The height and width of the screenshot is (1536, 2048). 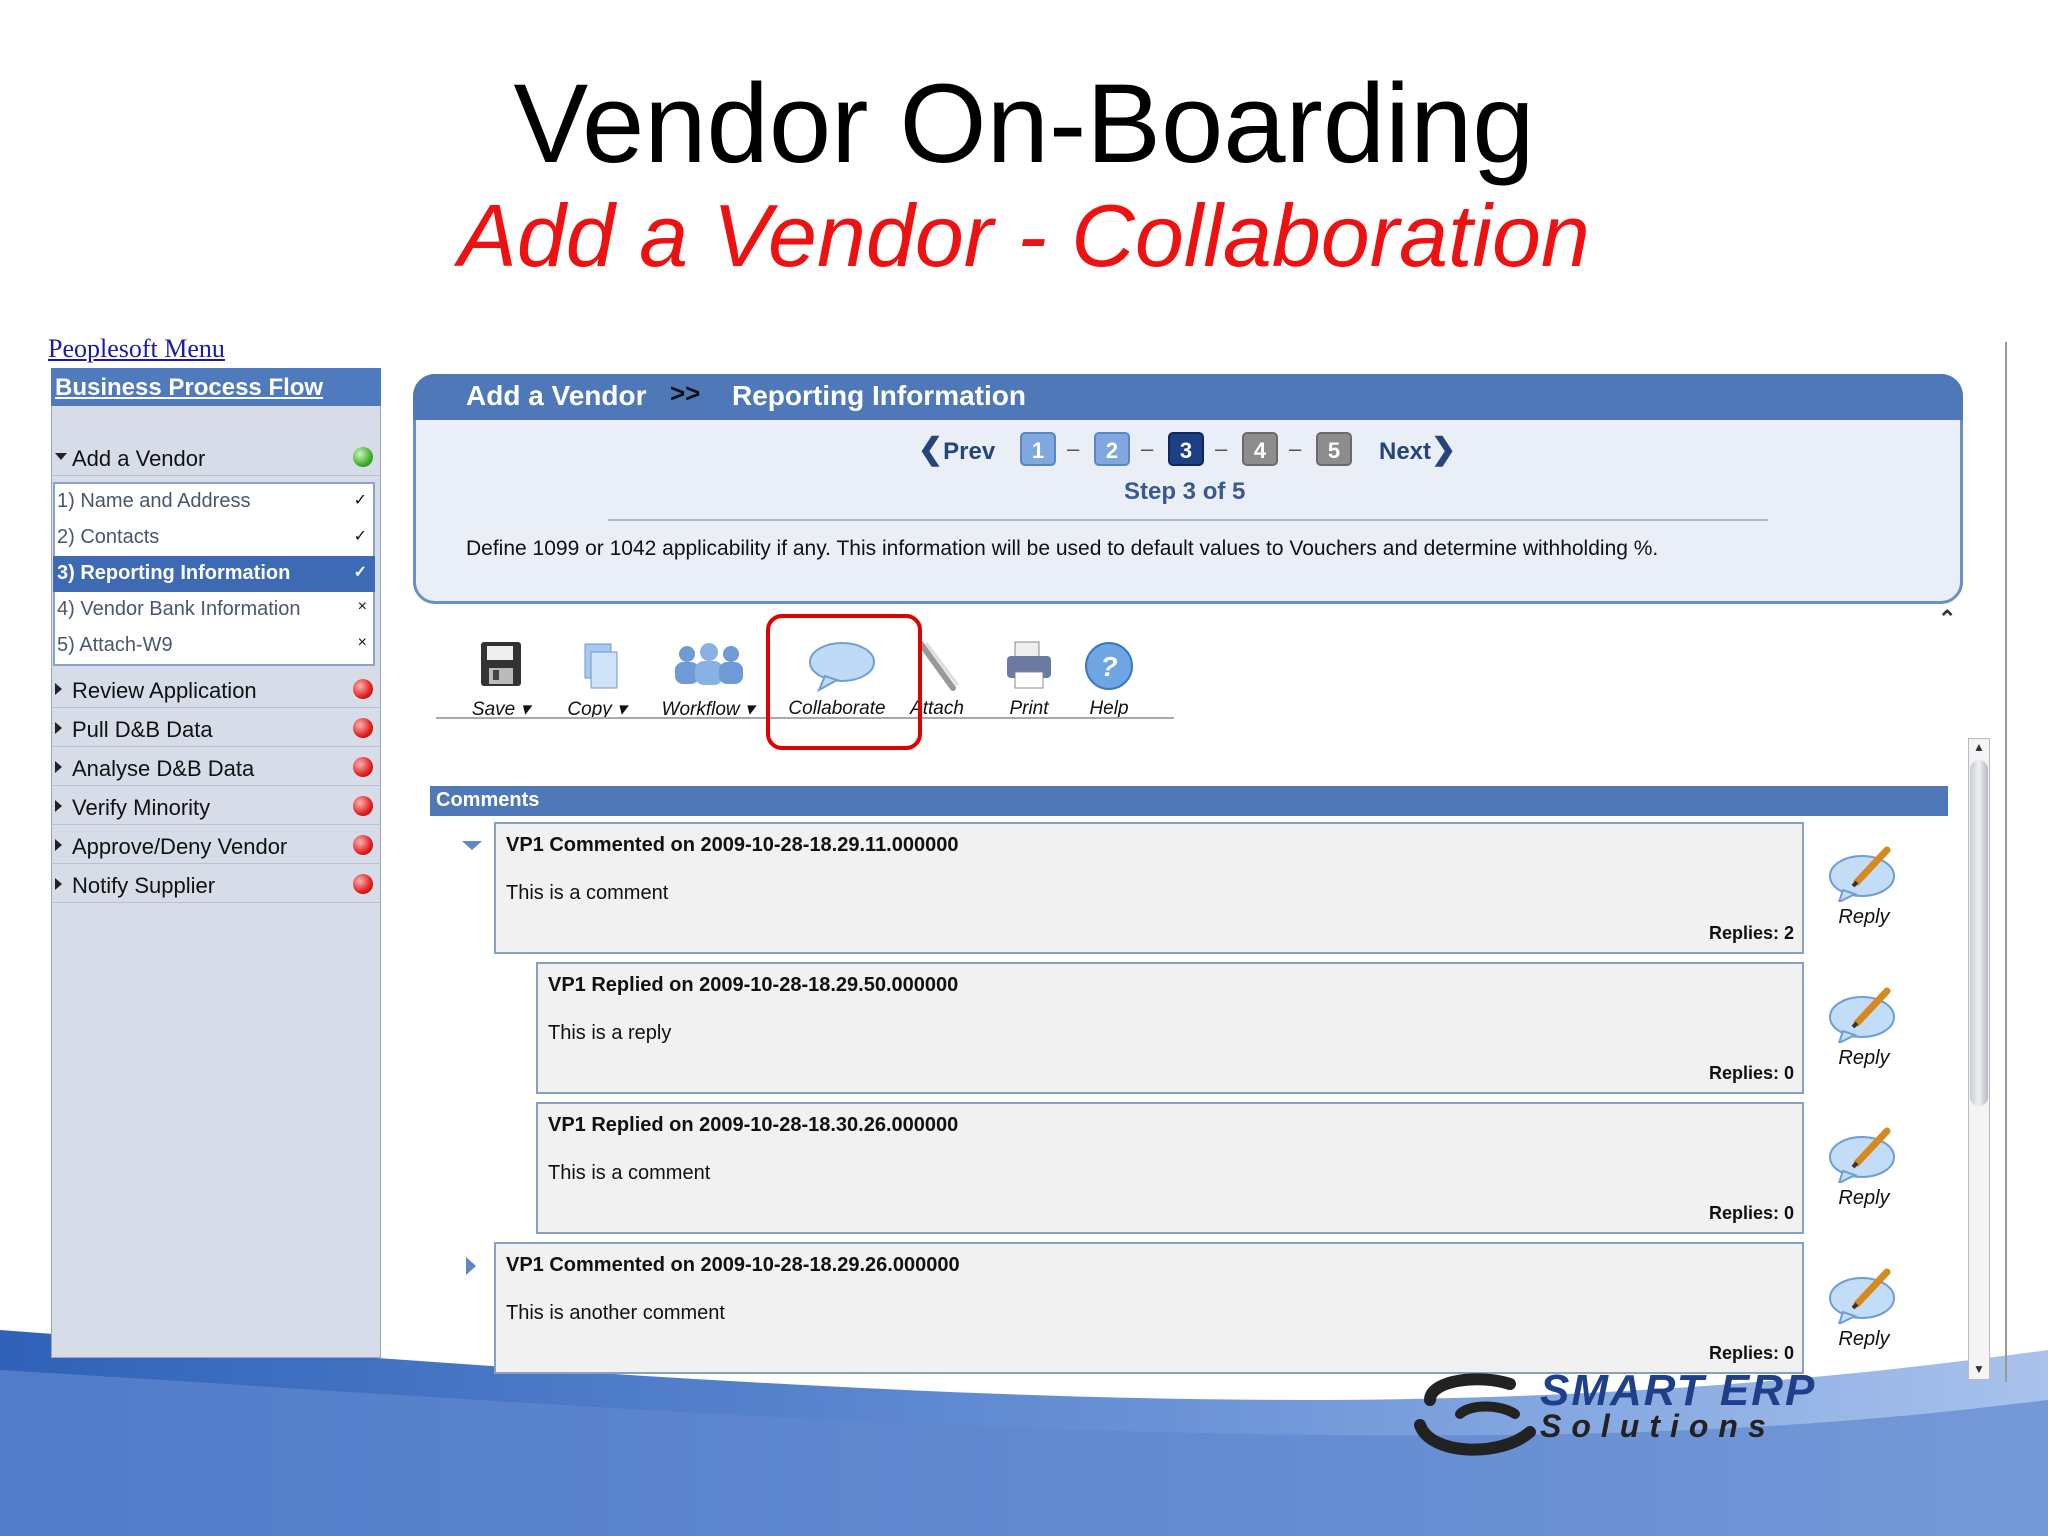 I want to click on slide-subtitle: Add a Vendor - Collaboration, so click(x=1024, y=235).